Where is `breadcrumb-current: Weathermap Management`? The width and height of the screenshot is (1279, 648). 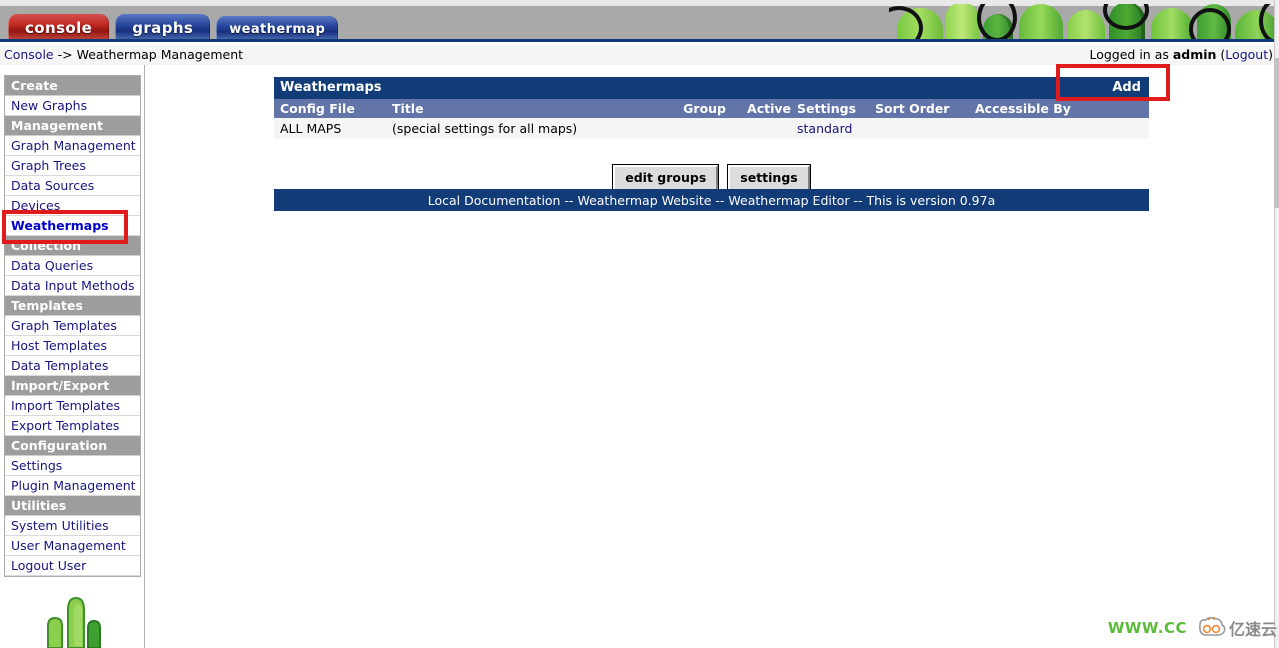 breadcrumb-current: Weathermap Management is located at coordinates (160, 54).